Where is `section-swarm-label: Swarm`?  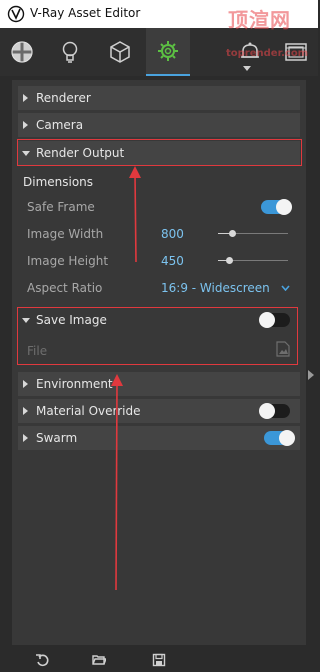 section-swarm-label: Swarm is located at coordinates (57, 438).